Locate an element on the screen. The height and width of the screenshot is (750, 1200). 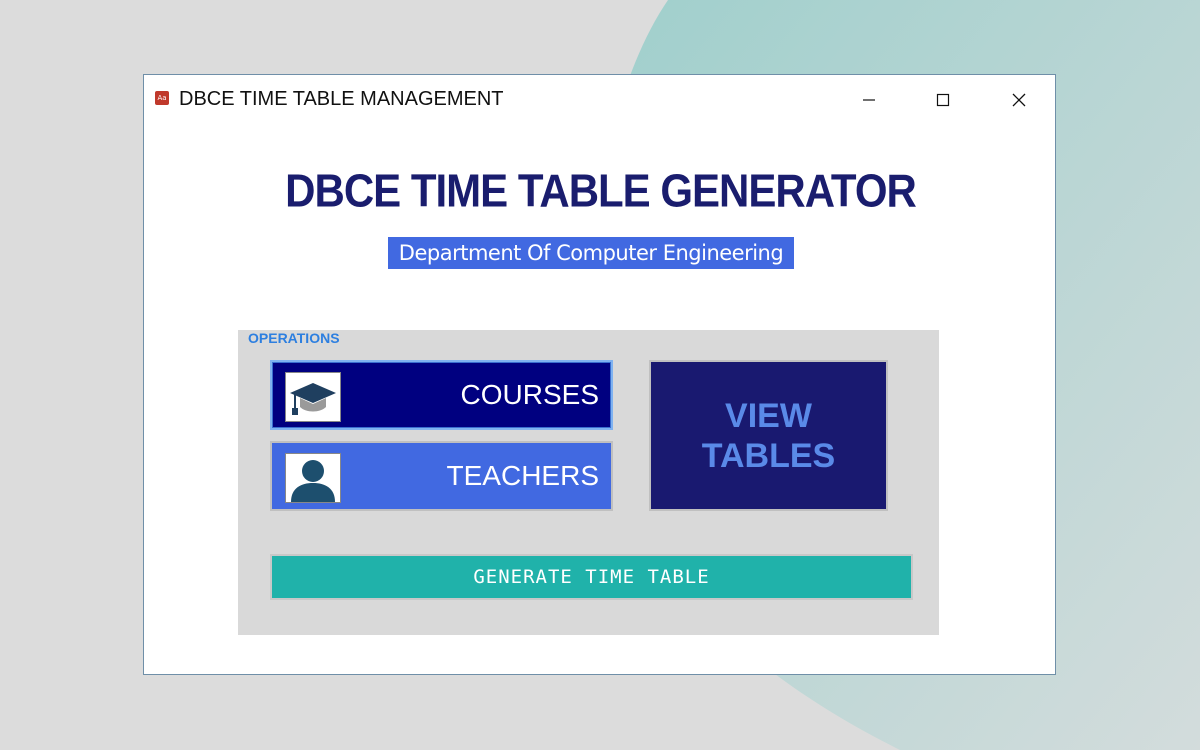
department-subtitle: Department Of Computer Engineering is located at coordinates (591, 253).